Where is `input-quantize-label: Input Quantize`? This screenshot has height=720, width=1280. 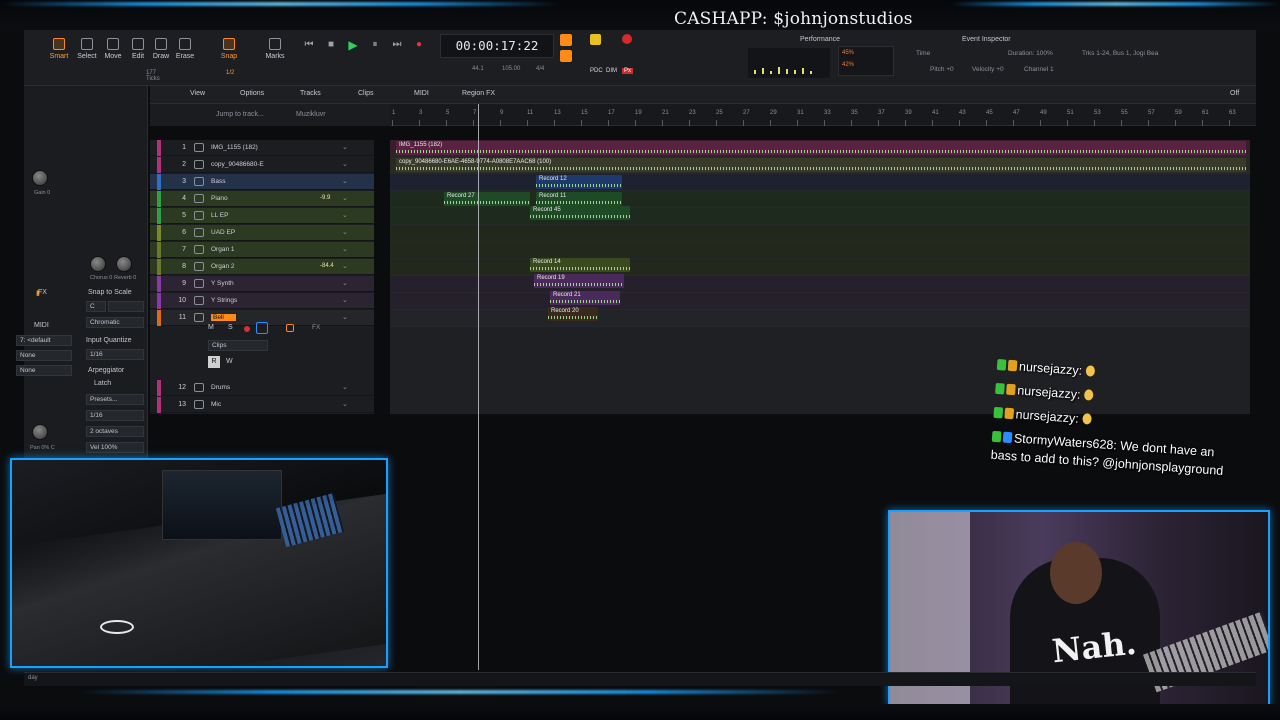 input-quantize-label: Input Quantize is located at coordinates (109, 340).